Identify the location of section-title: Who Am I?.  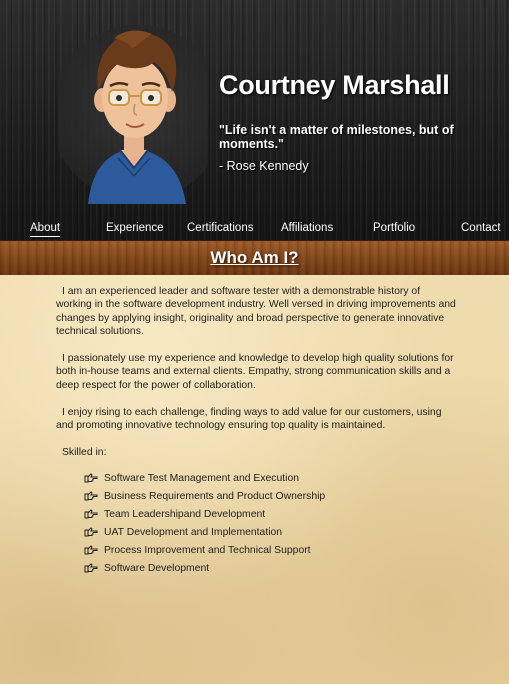
(254, 257).